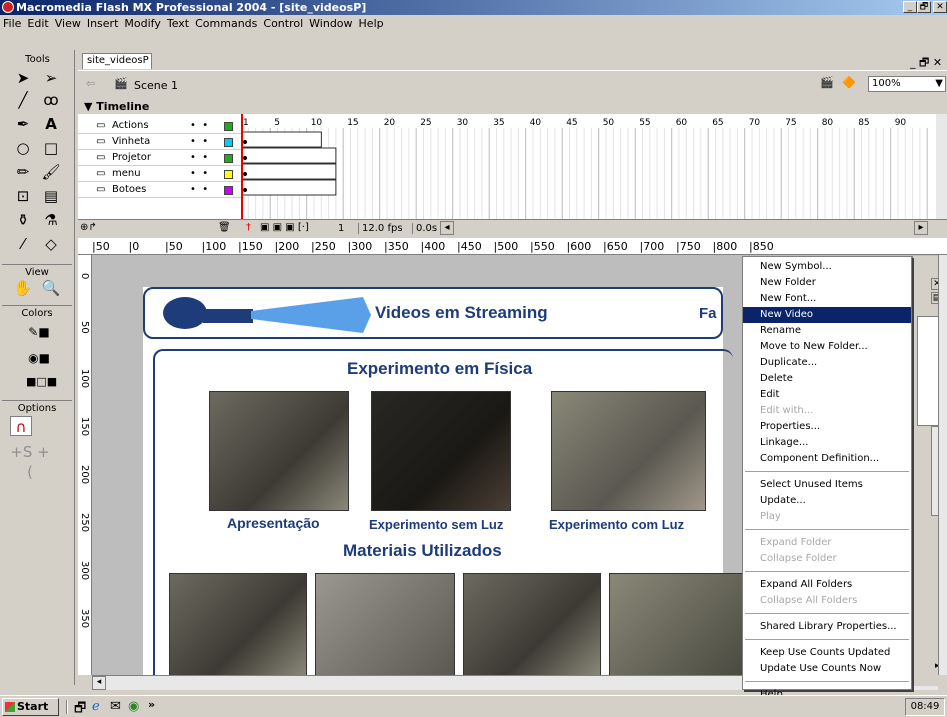 Image resolution: width=947 pixels, height=717 pixels. I want to click on layer-row: ▭ Botoes • •, so click(159, 190).